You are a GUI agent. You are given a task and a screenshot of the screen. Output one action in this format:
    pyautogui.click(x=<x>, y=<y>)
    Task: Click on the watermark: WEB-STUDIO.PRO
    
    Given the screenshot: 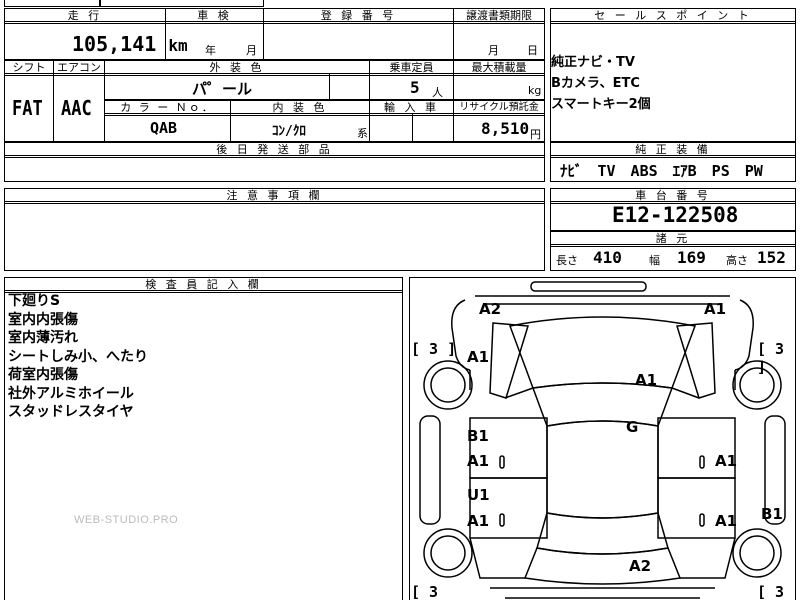 What is the action you would take?
    pyautogui.click(x=126, y=520)
    